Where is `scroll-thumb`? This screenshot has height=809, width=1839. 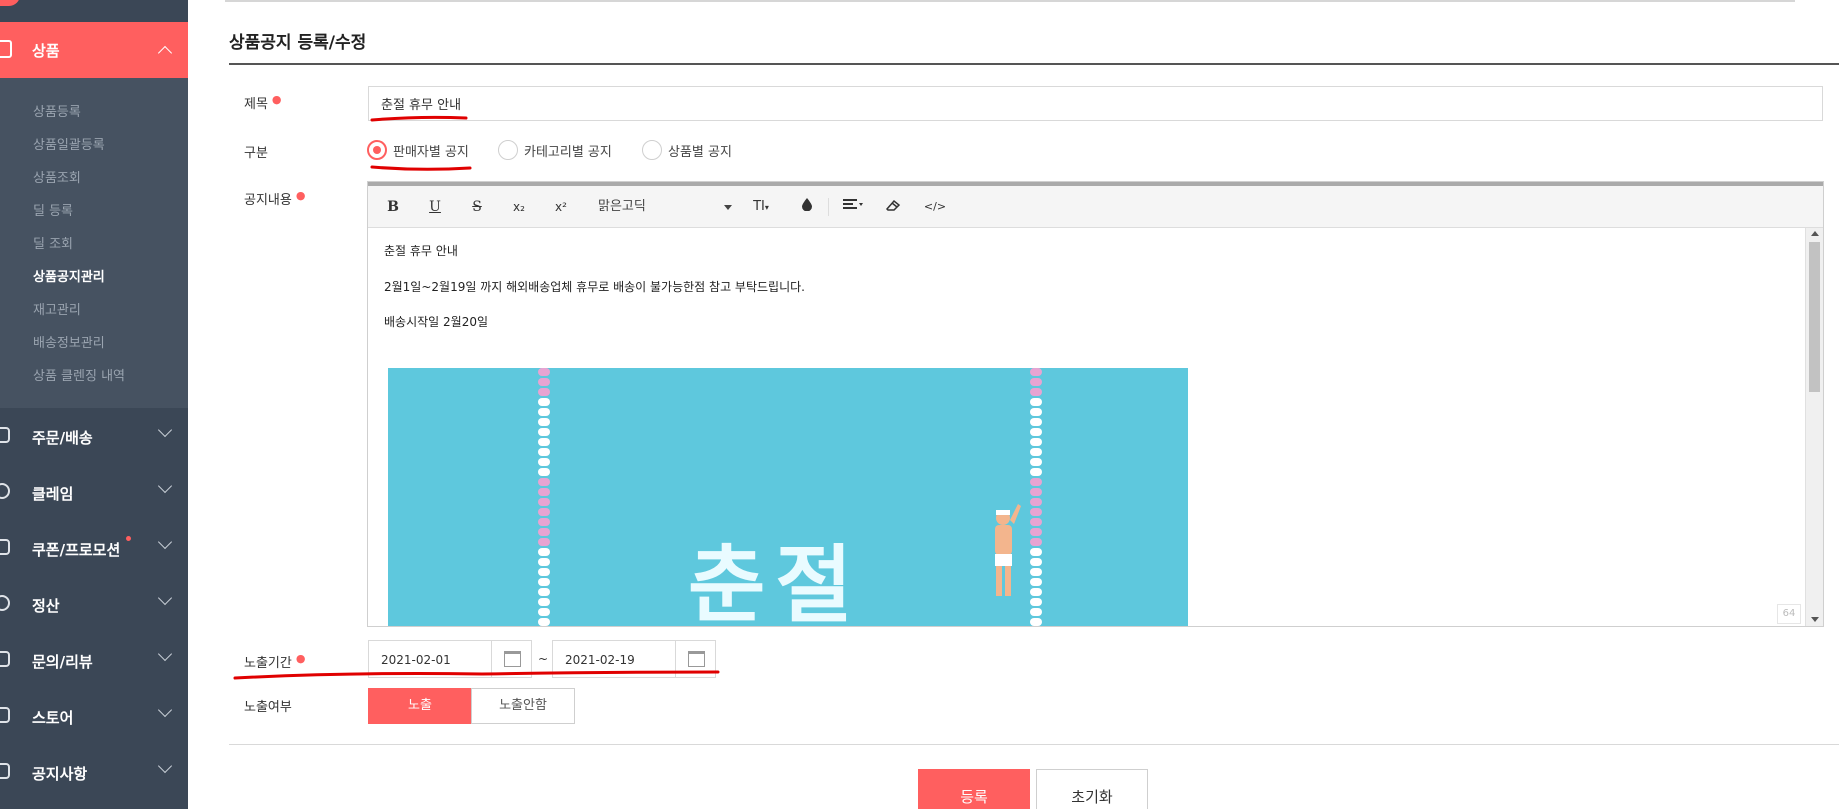
scroll-thumb is located at coordinates (1814, 317).